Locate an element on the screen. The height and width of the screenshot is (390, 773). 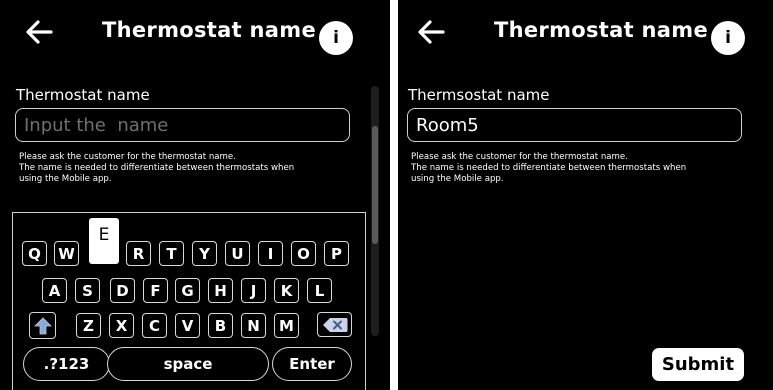
key-p: P is located at coordinates (336, 253).